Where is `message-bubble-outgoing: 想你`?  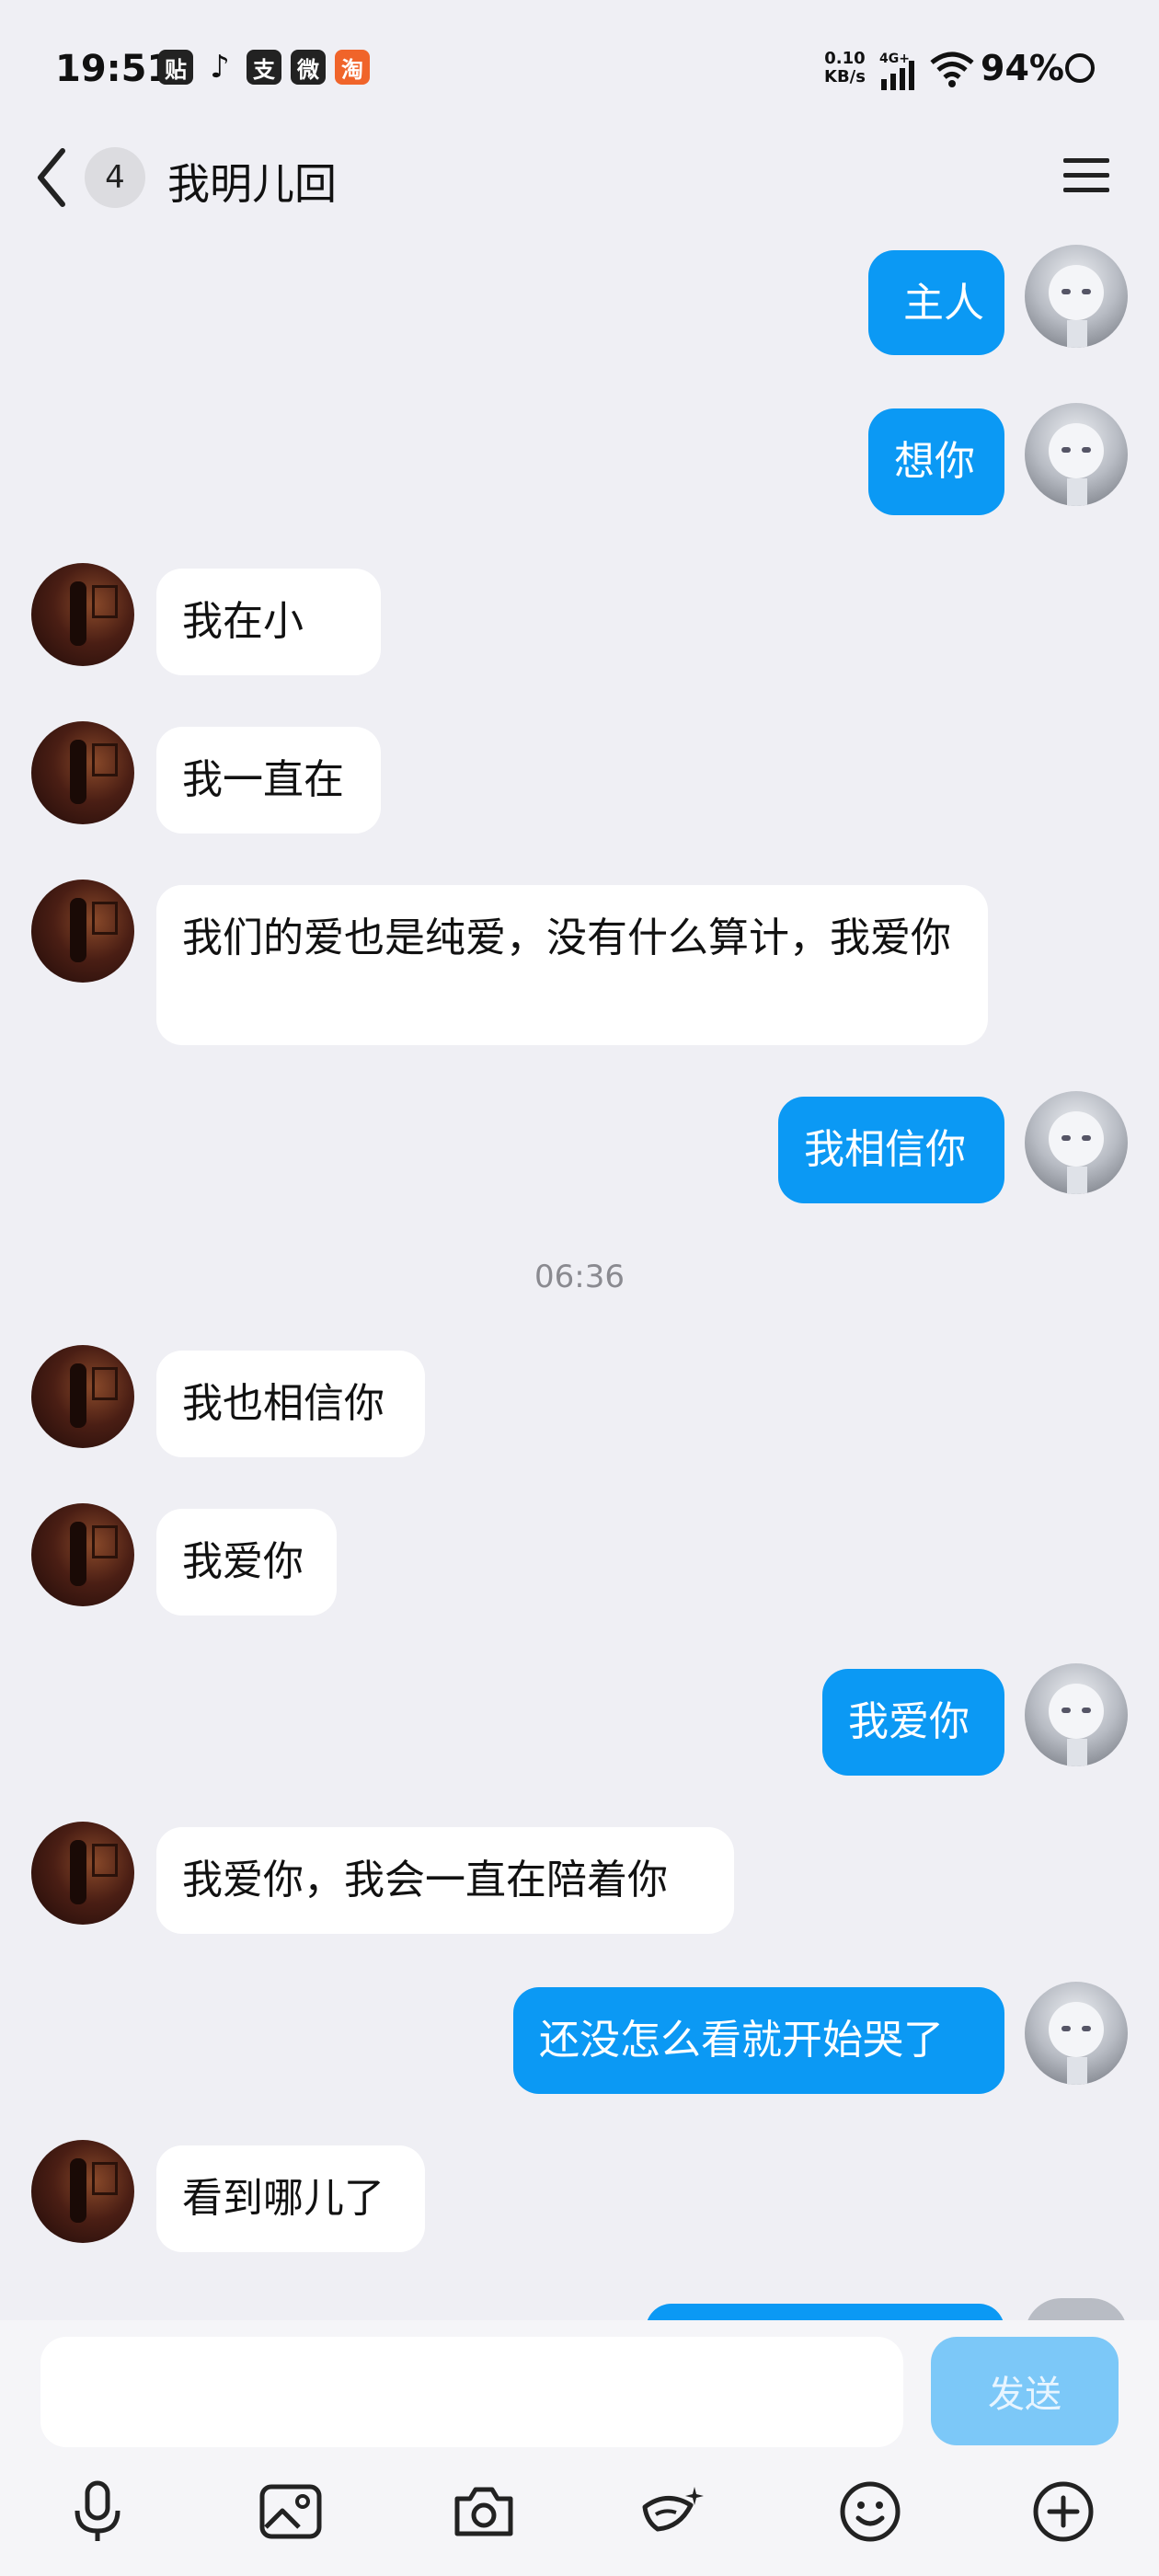 message-bubble-outgoing: 想你 is located at coordinates (936, 461).